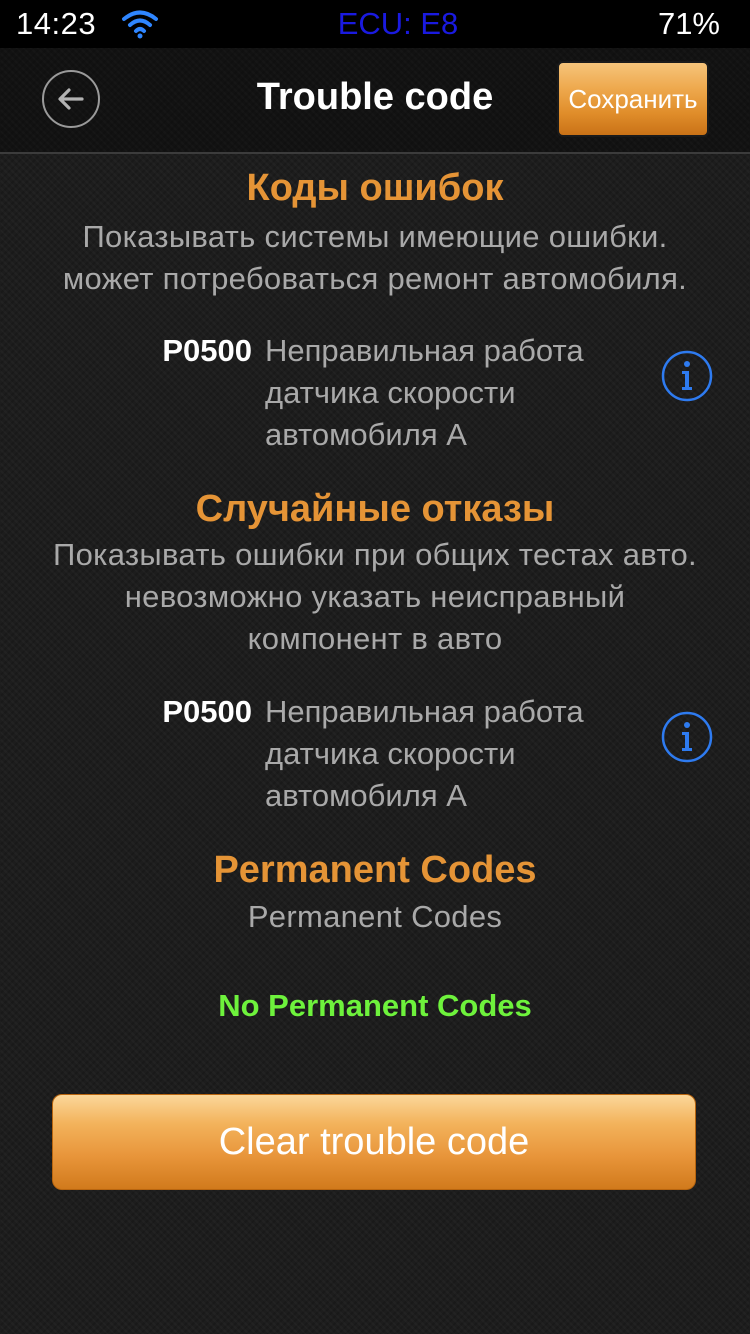 The height and width of the screenshot is (1334, 750). What do you see at coordinates (375, 554) in the screenshot?
I see `description-line: Показывать ошибки при общих тестах авто.` at bounding box center [375, 554].